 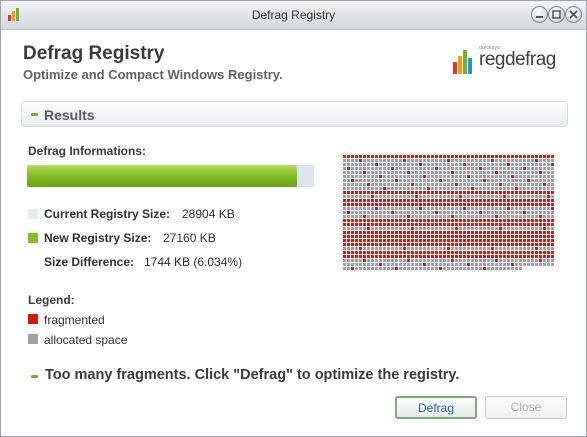 I want to click on window-title: Defrag Registry, so click(x=293, y=15).